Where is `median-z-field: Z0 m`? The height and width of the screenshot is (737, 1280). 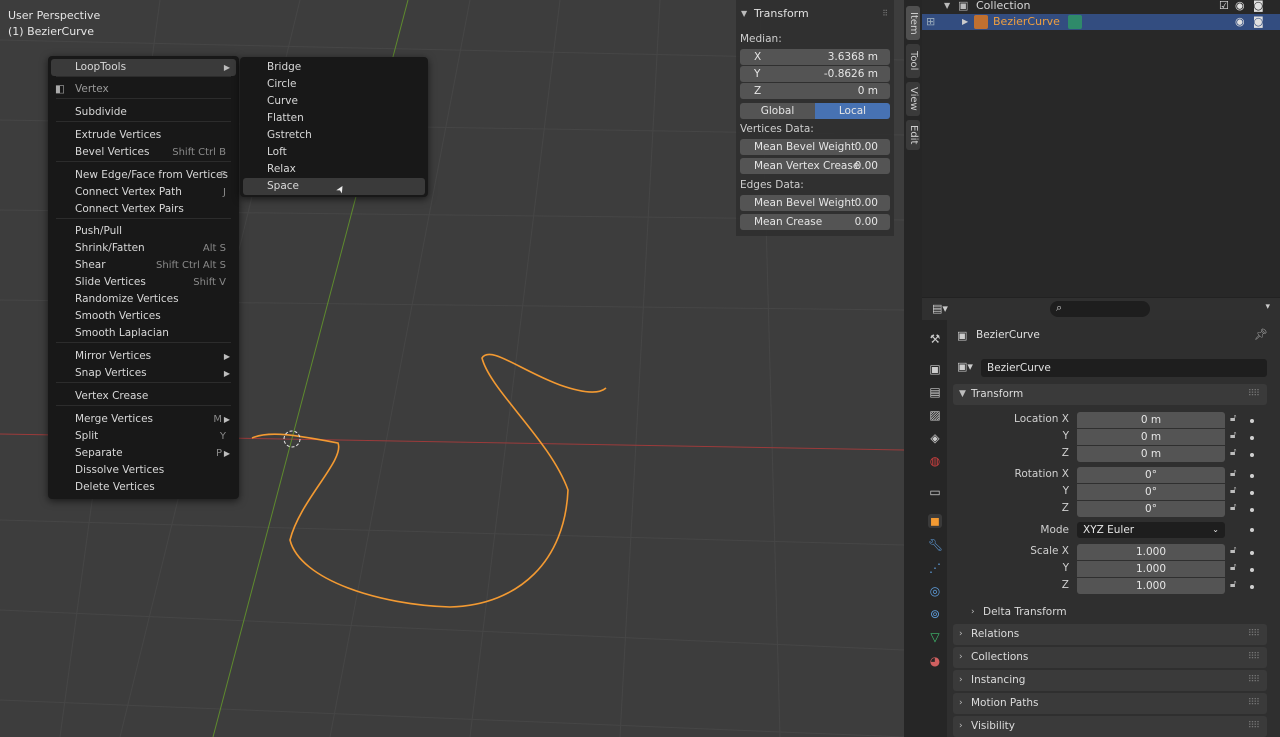 median-z-field: Z0 m is located at coordinates (815, 91).